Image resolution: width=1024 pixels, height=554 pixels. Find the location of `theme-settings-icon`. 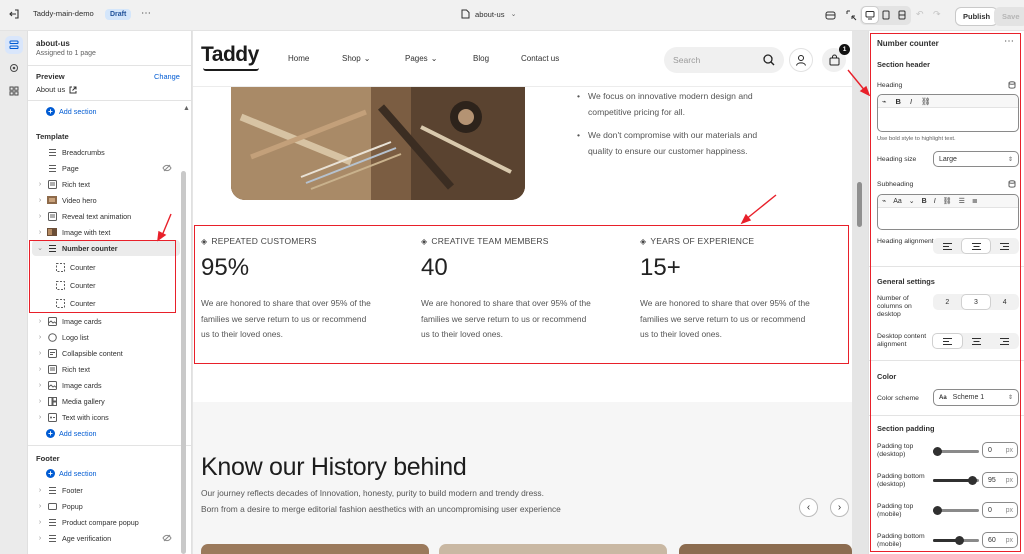

theme-settings-icon is located at coordinates (14, 68).